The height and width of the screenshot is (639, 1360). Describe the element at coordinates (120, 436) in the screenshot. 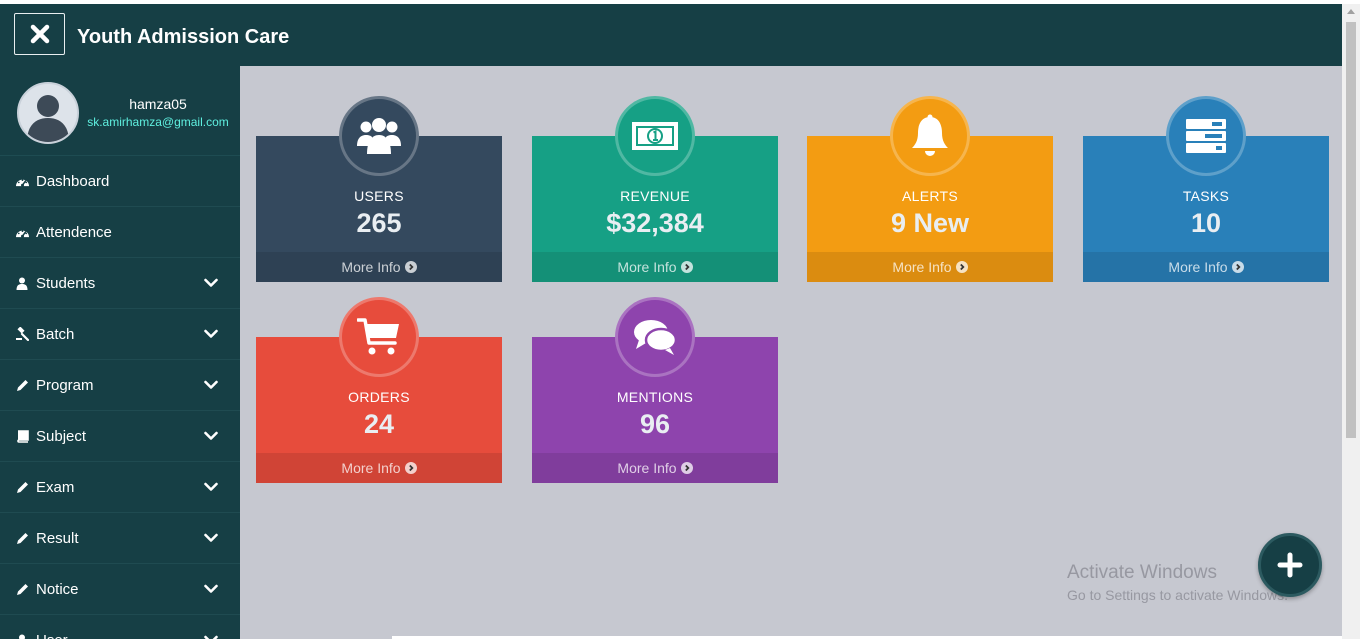

I see `sidebar-item-subject: Subject` at that location.